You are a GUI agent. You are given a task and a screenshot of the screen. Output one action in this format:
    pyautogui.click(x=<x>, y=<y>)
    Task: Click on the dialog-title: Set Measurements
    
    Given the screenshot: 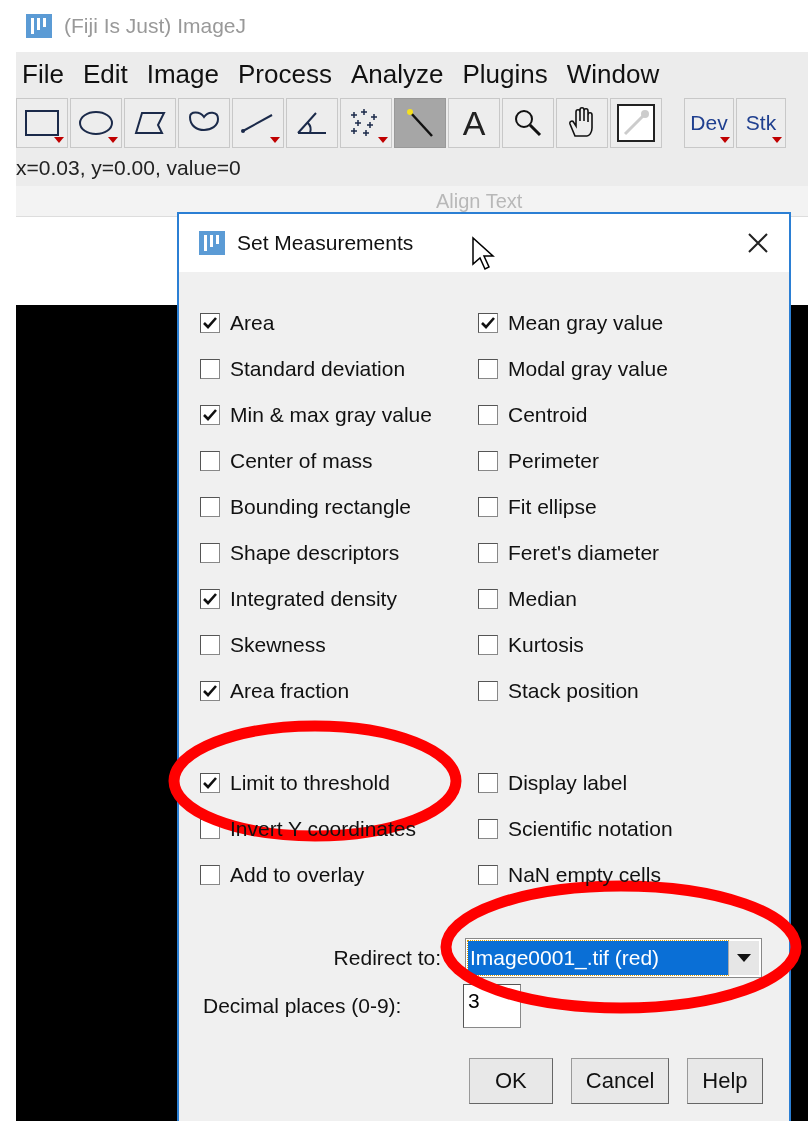 What is the action you would take?
    pyautogui.click(x=325, y=243)
    